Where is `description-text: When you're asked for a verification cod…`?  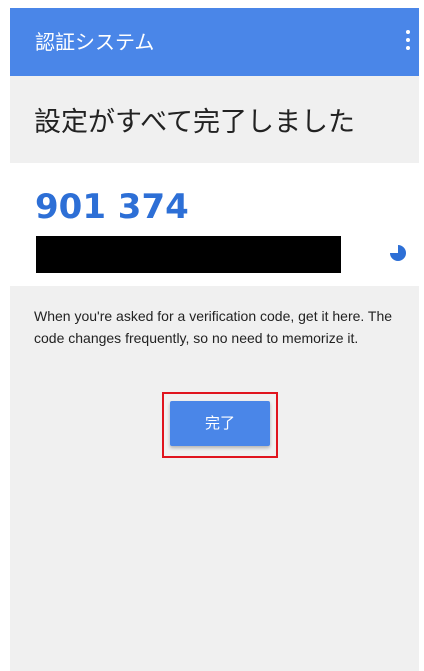
description-text: When you're asked for a verification cod… is located at coordinates (213, 327).